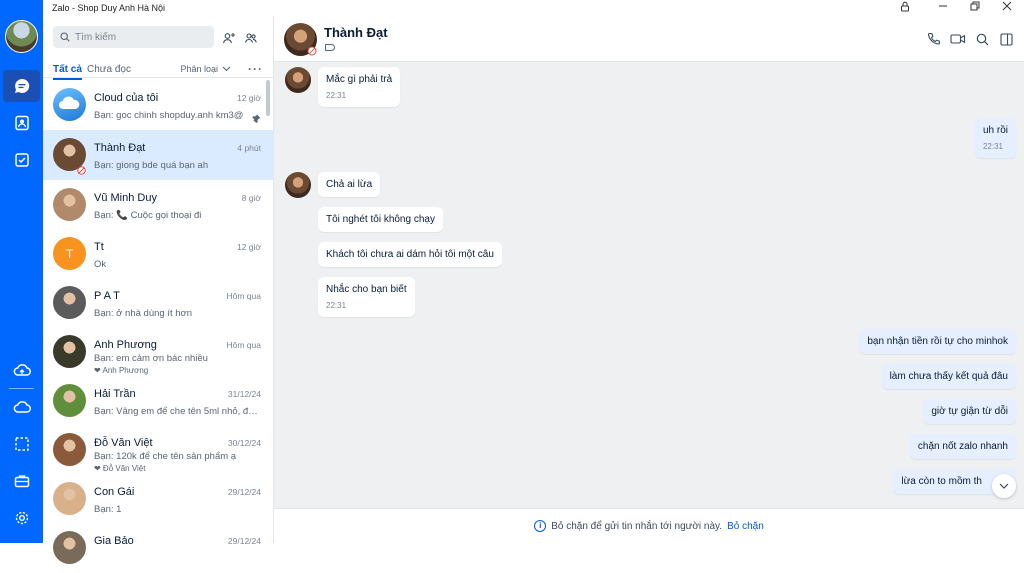 The image size is (1024, 573). I want to click on conversation-preview: Bạn: 1, so click(108, 509).